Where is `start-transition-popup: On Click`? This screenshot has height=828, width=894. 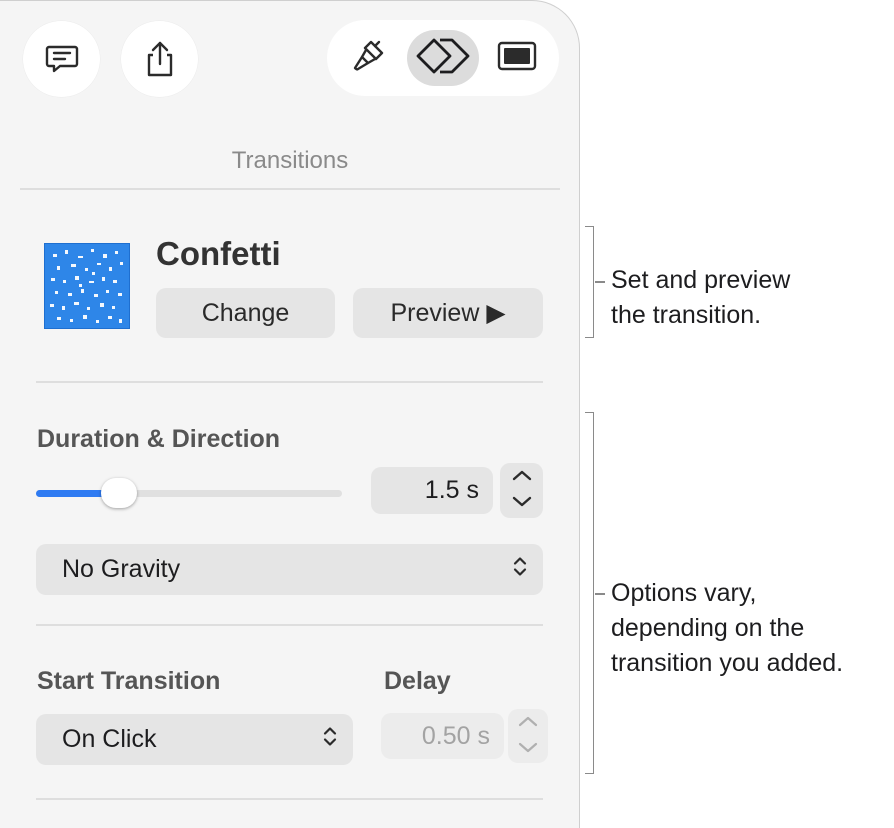
start-transition-popup: On Click is located at coordinates (194, 739).